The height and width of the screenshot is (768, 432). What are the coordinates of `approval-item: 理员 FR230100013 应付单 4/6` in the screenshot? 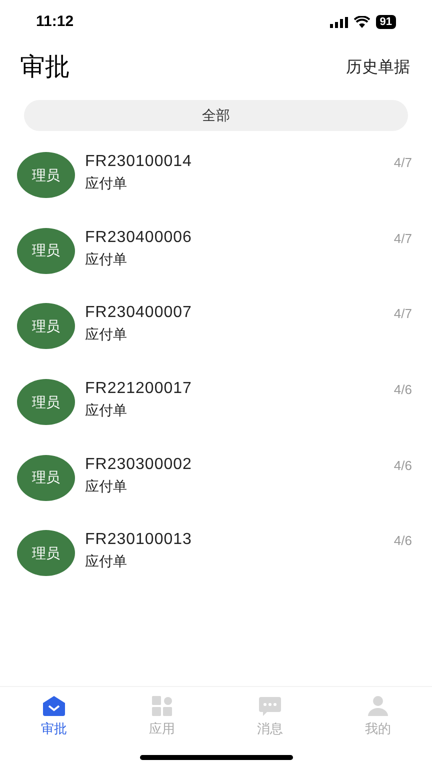 It's located at (216, 559).